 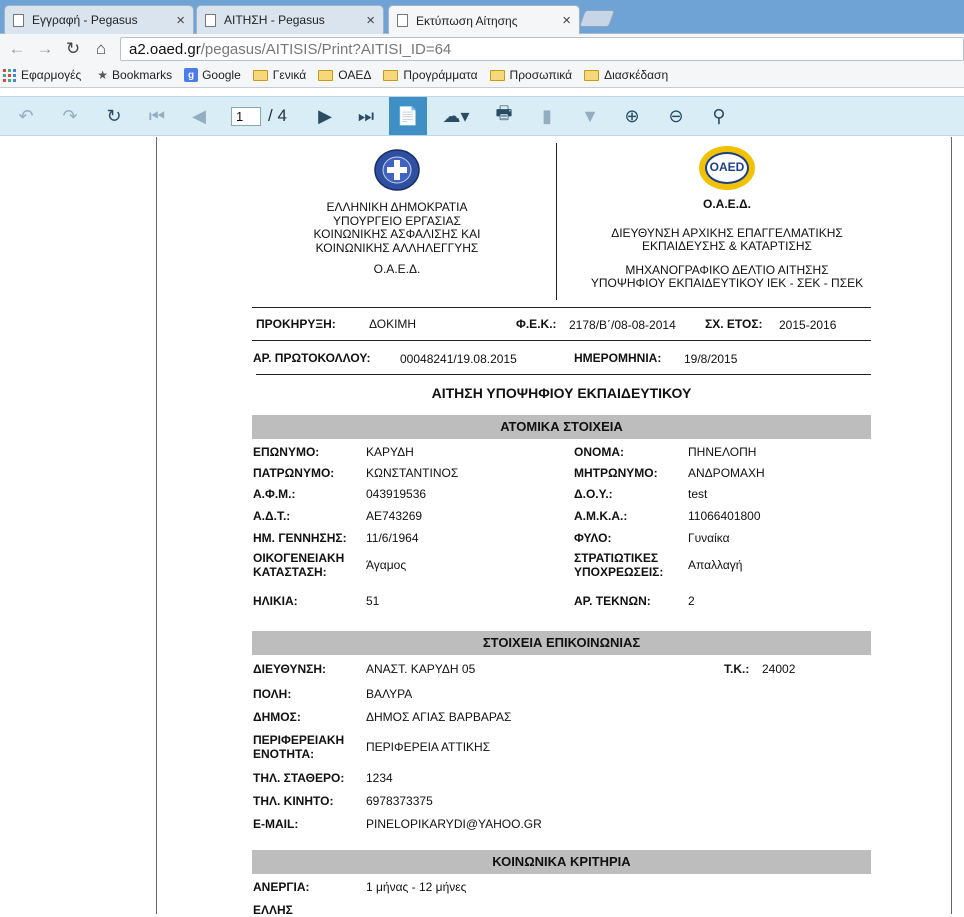 I want to click on last-page-icon: ⏭, so click(x=366, y=116).